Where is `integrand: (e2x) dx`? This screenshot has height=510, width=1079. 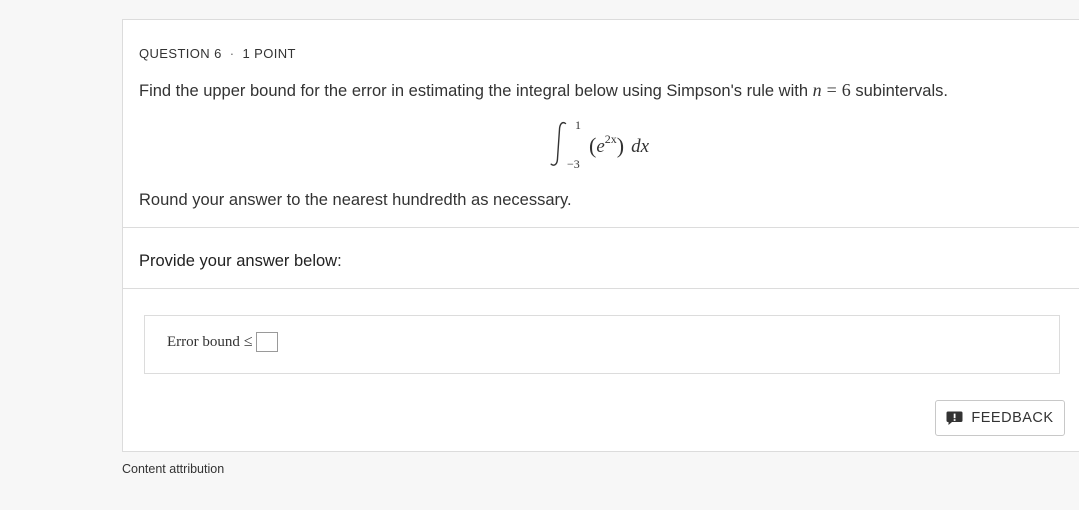
integrand: (e2x) dx is located at coordinates (619, 145).